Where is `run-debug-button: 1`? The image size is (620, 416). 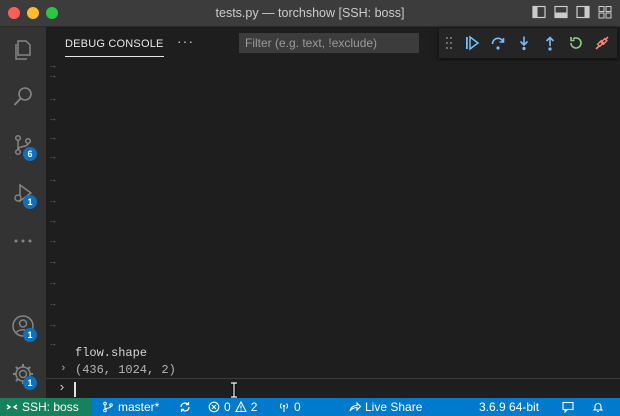
run-debug-button: 1 is located at coordinates (23, 193).